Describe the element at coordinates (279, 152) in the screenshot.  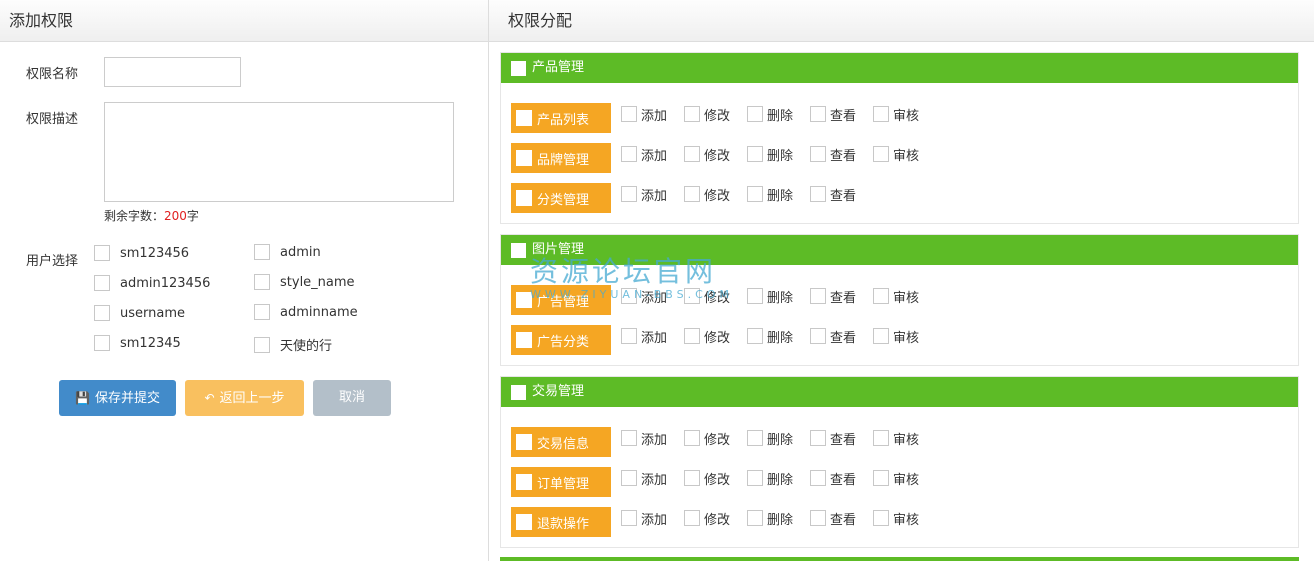
I see `permission-desc-textarea` at that location.